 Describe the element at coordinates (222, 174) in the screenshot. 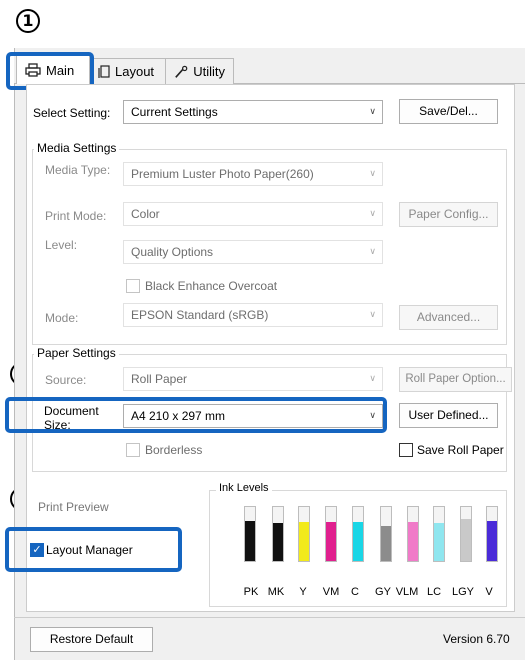

I see `media-type-value: Premium Luster Photo Paper(260)` at that location.